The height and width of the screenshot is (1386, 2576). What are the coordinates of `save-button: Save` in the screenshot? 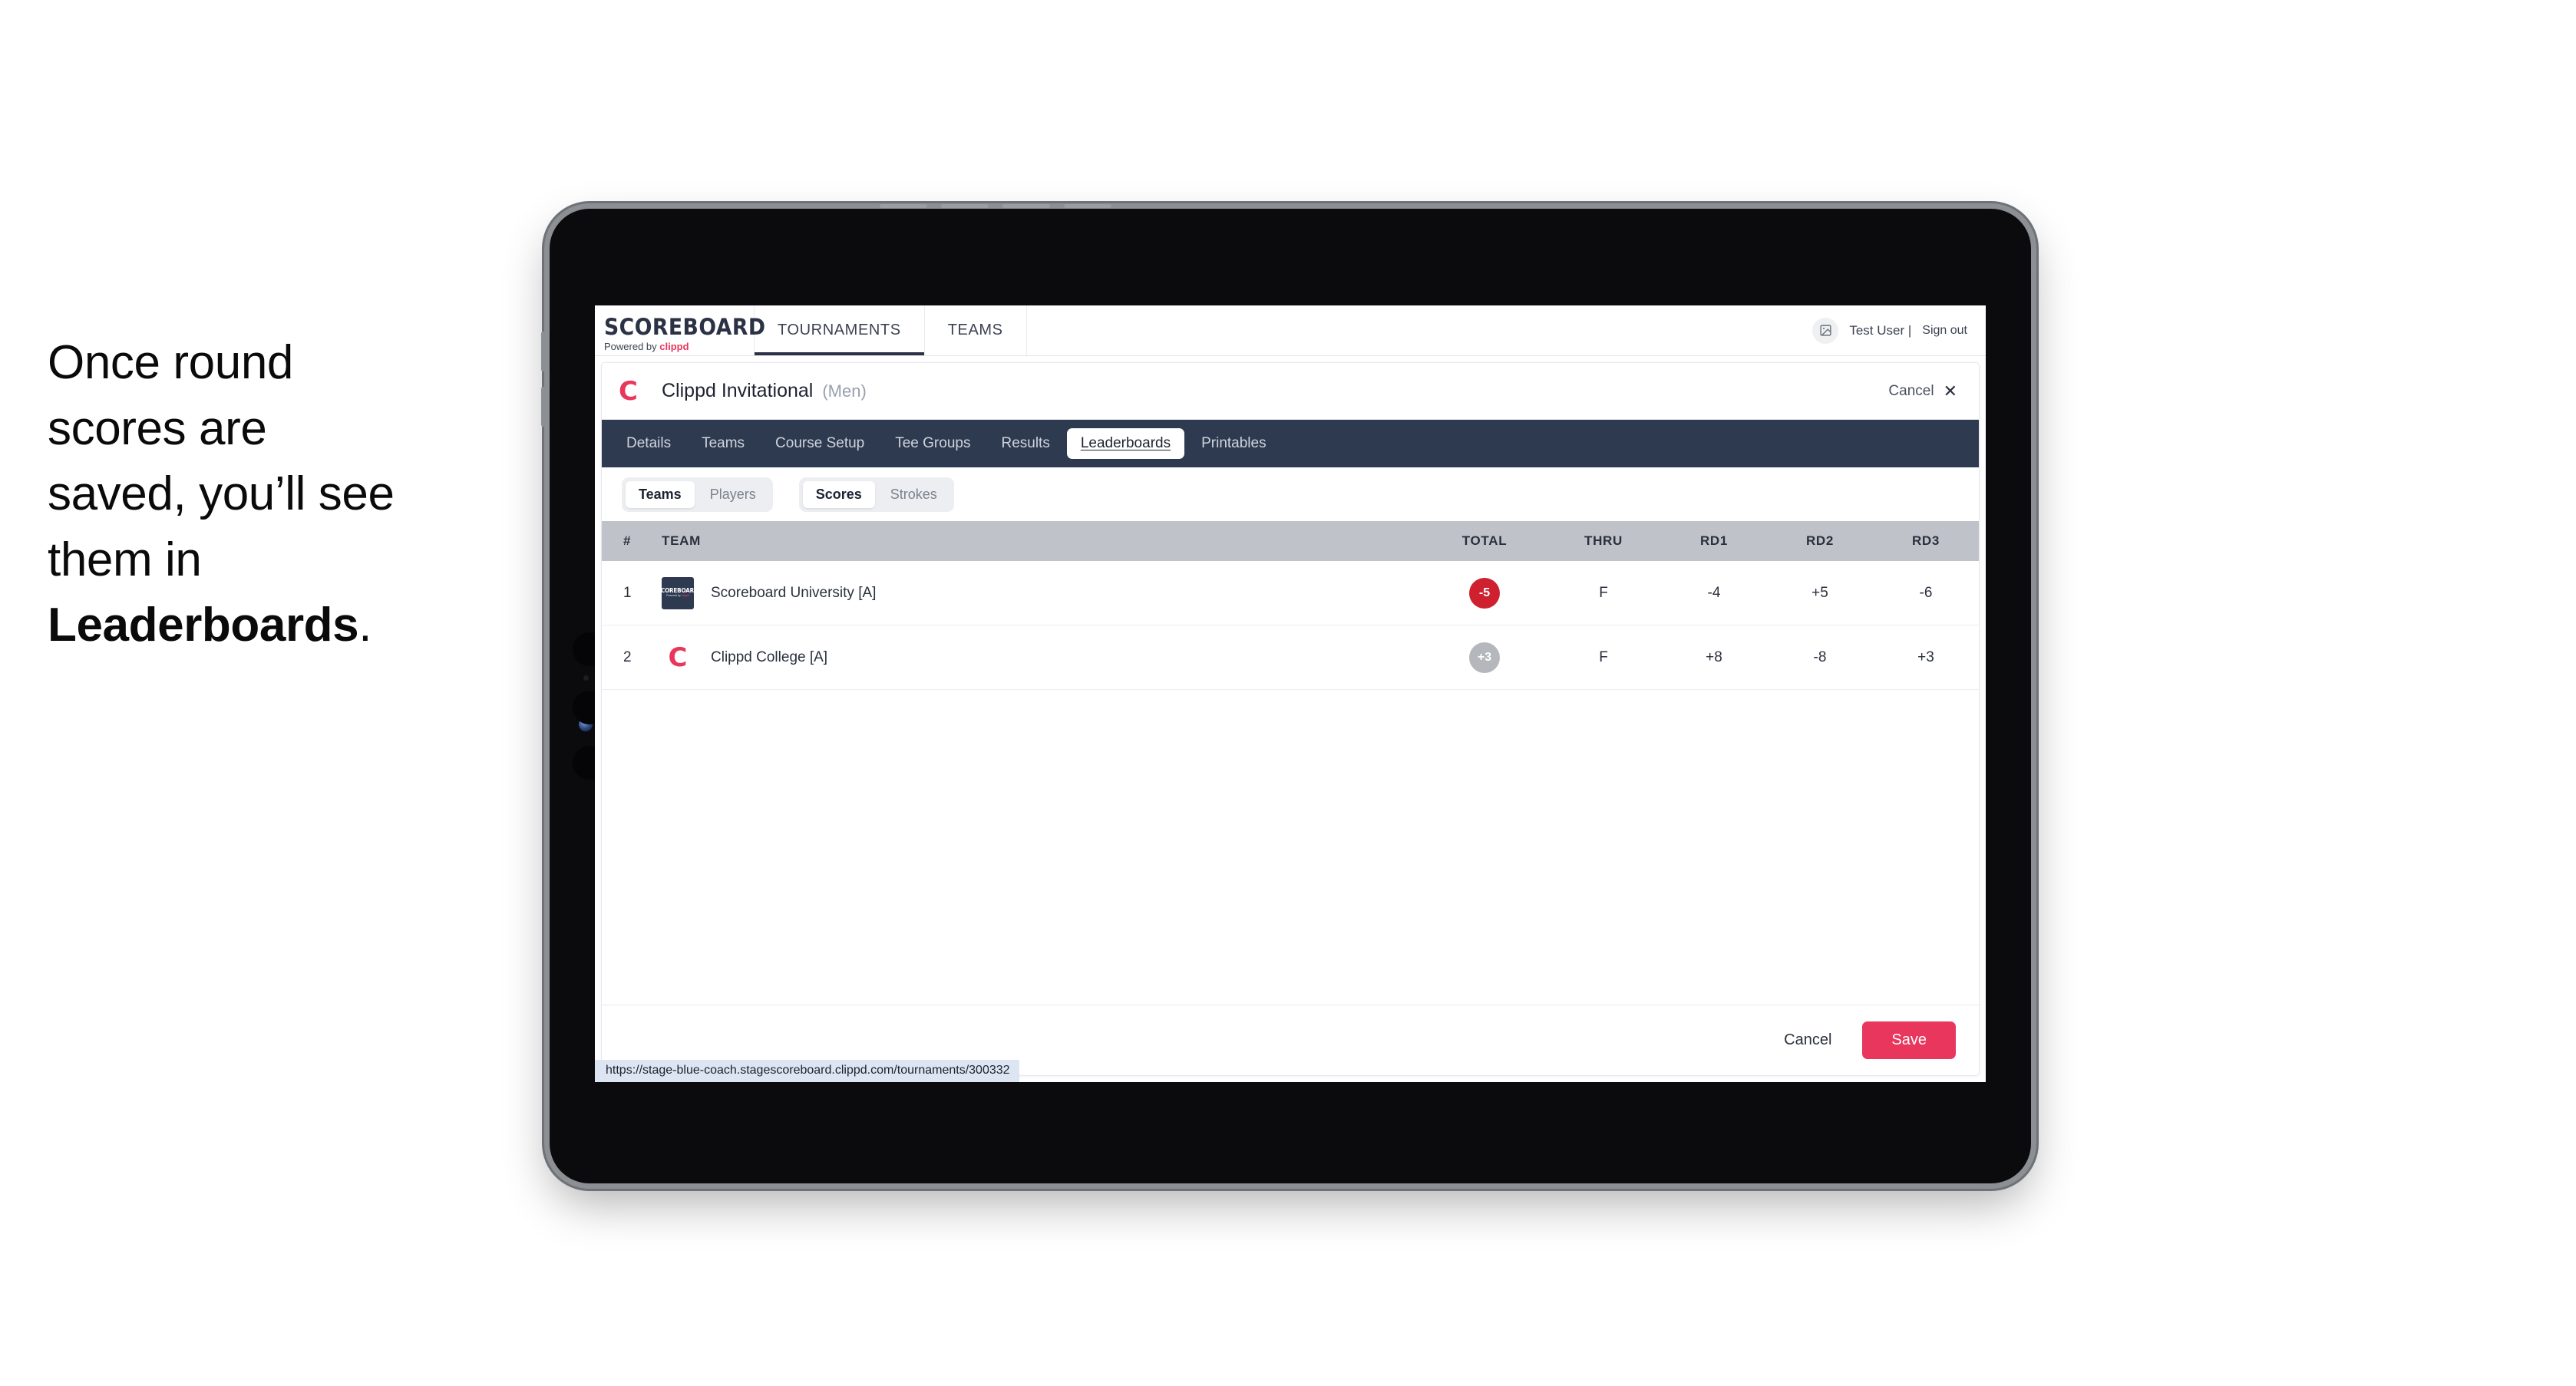 It's located at (1909, 1040).